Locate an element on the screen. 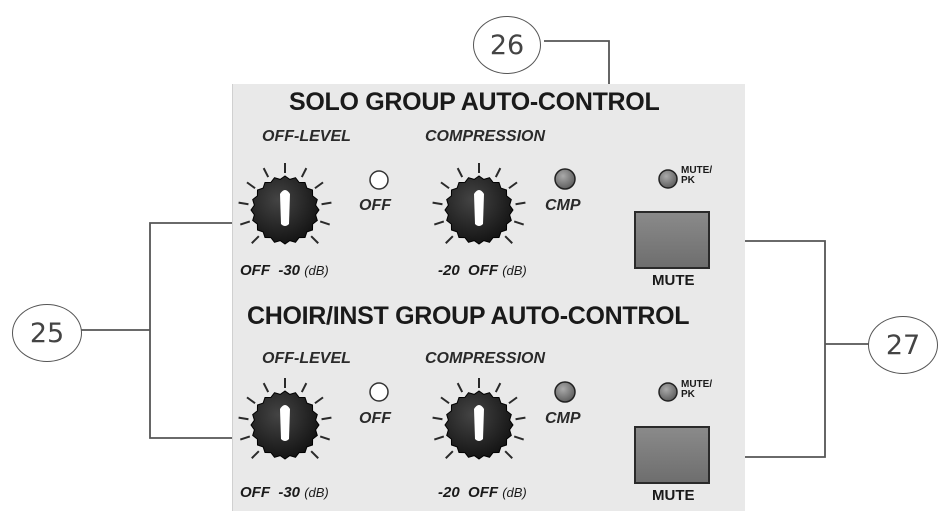 The height and width of the screenshot is (511, 946). choir-cmp-led is located at coordinates (565, 392).